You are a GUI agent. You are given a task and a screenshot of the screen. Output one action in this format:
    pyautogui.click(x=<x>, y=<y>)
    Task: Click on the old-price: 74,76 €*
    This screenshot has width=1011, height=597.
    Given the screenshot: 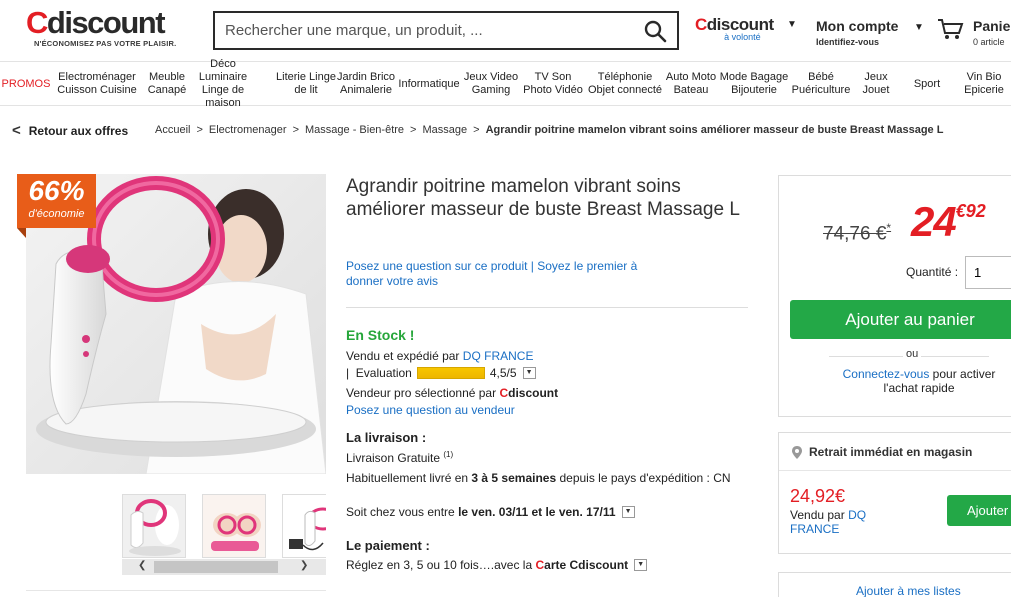 What is the action you would take?
    pyautogui.click(x=857, y=233)
    